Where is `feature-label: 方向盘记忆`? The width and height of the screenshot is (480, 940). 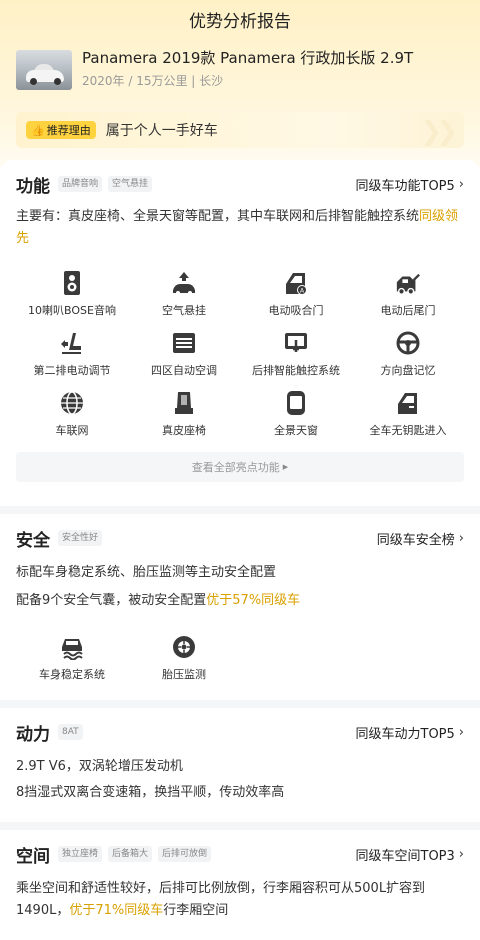 feature-label: 方向盘记忆 is located at coordinates (408, 370).